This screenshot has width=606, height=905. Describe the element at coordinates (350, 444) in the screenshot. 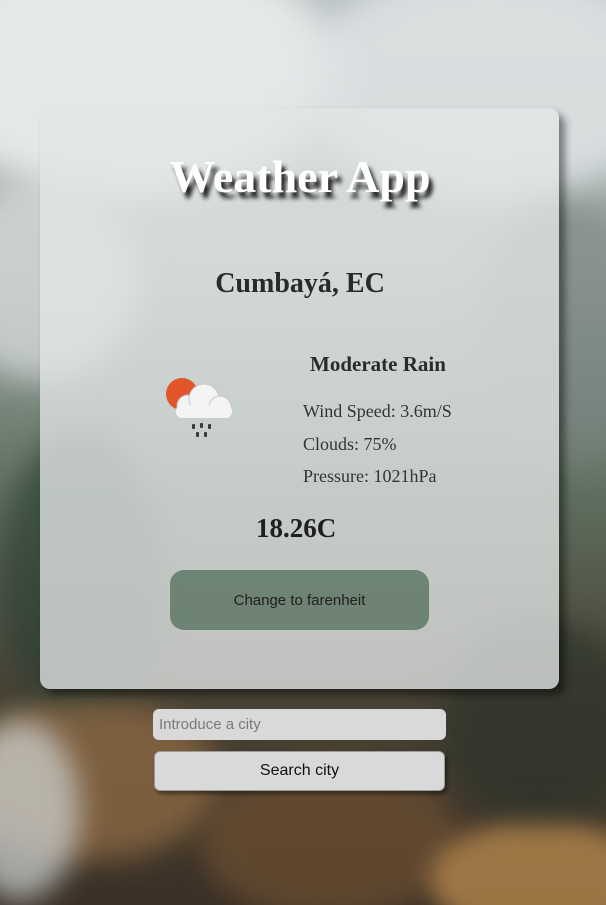

I see `clouds-percentage: Clouds: 75%` at that location.